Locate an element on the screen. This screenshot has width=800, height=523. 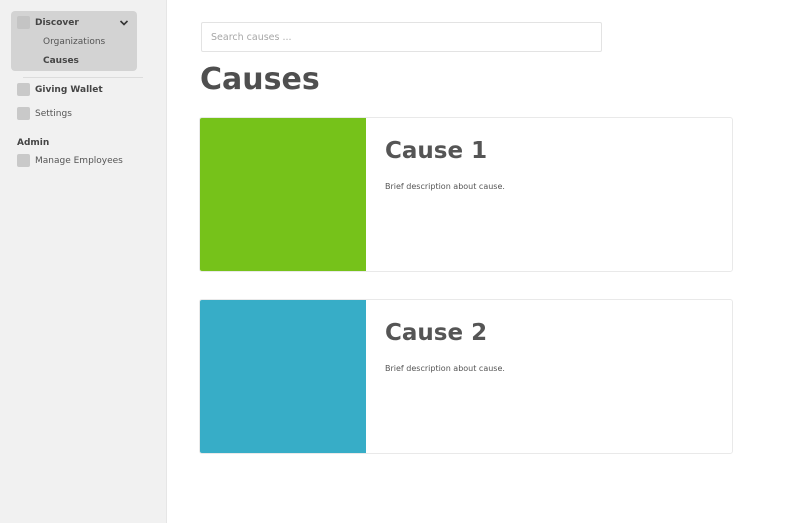
sidebar-item-organizations: Organizations is located at coordinates (74, 42).